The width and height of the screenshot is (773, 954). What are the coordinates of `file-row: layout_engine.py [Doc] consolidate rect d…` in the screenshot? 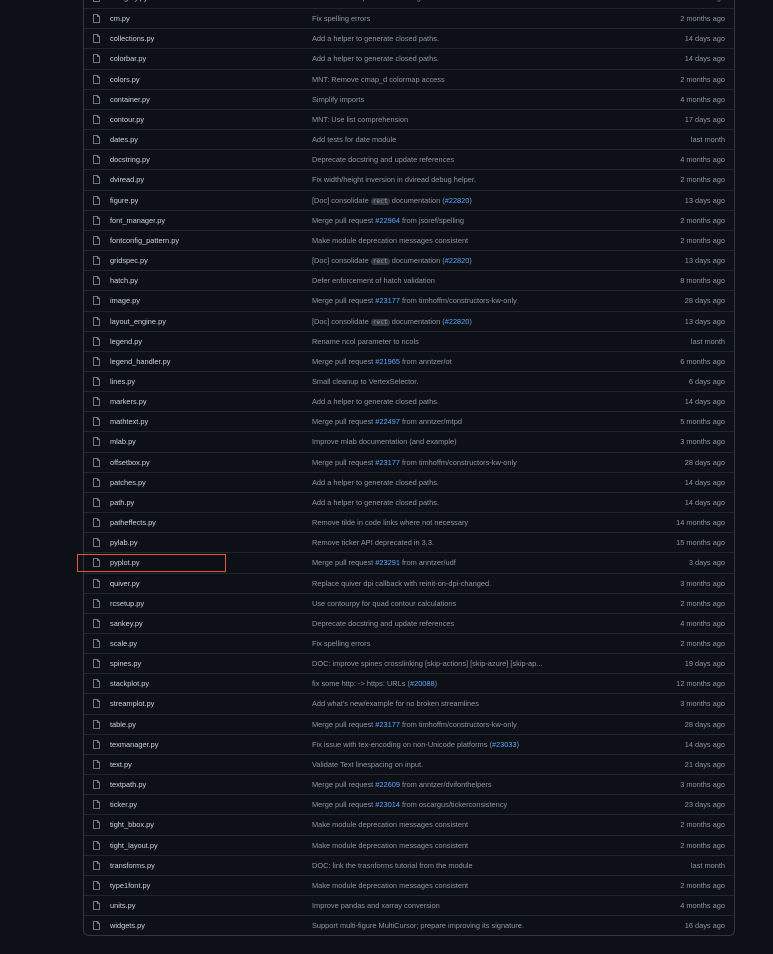 It's located at (409, 321).